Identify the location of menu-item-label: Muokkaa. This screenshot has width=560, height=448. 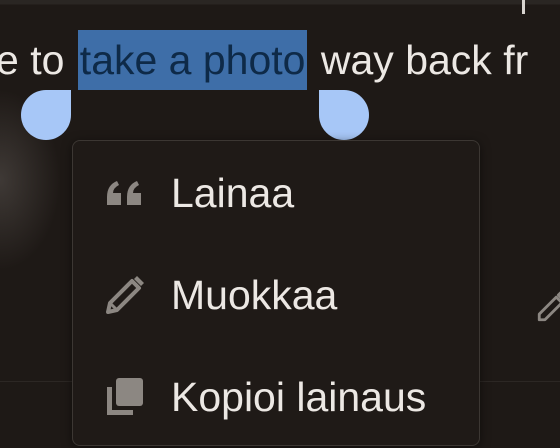
(254, 295).